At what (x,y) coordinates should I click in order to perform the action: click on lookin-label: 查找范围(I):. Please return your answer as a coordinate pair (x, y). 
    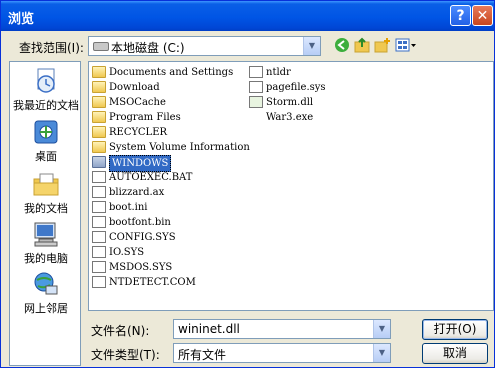
    Looking at the image, I should click on (51, 48).